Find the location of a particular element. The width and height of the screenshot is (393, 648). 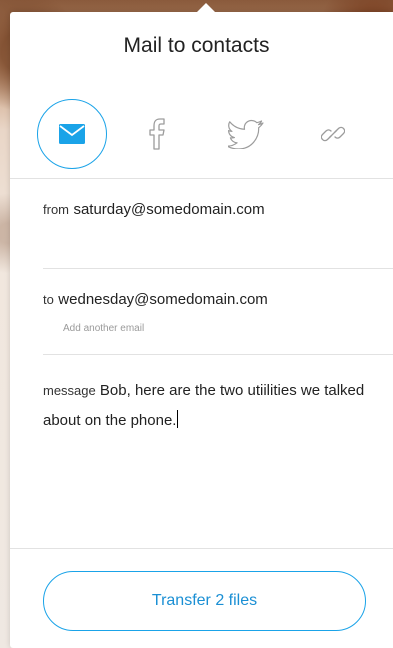

popover-arrow is located at coordinates (206, 8).